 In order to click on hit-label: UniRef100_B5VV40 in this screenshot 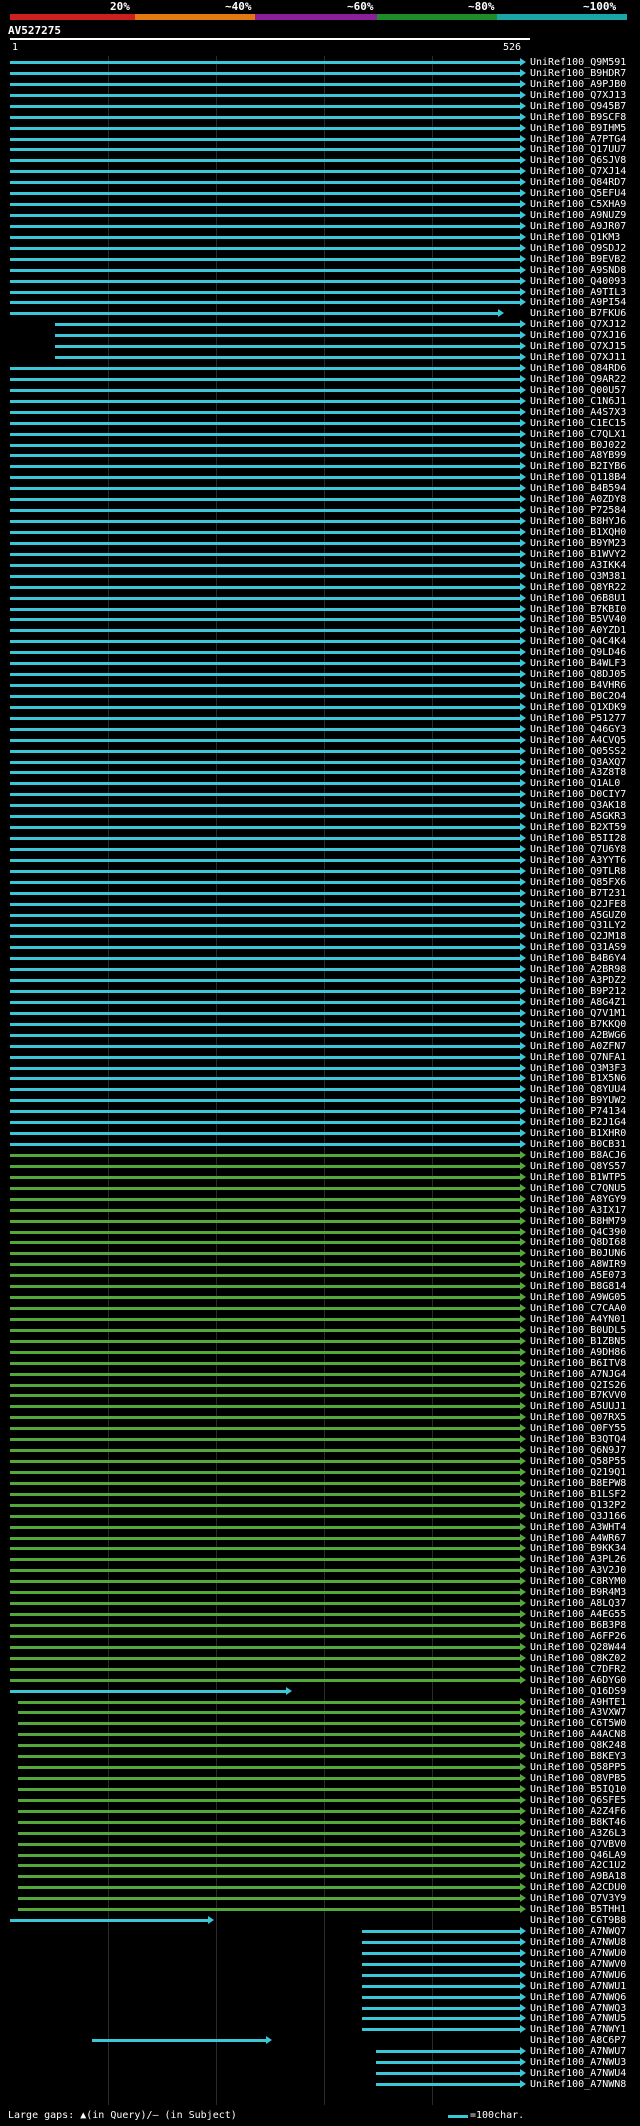, I will do `click(578, 620)`.